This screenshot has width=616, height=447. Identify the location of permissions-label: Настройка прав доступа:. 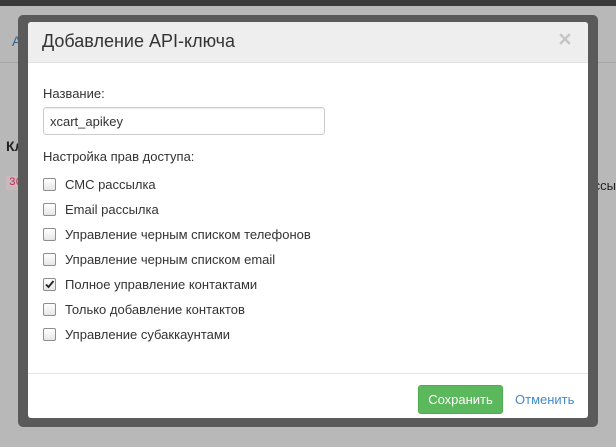
(119, 156).